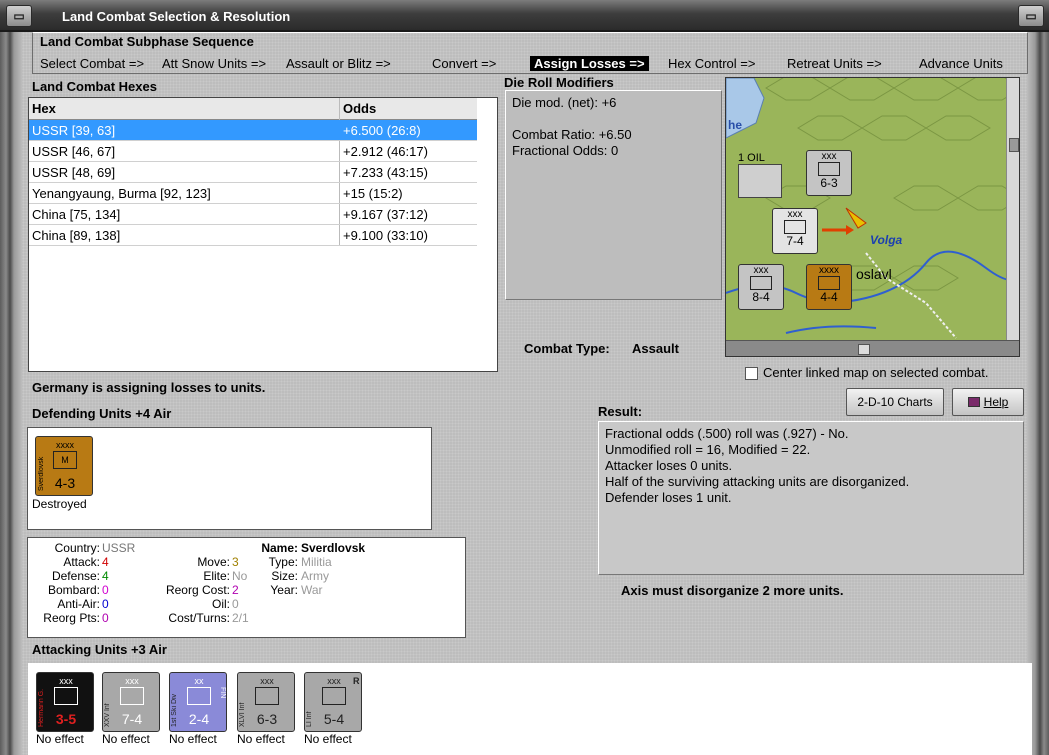 The height and width of the screenshot is (755, 1049). I want to click on attack-label: Attack:, so click(81, 562).